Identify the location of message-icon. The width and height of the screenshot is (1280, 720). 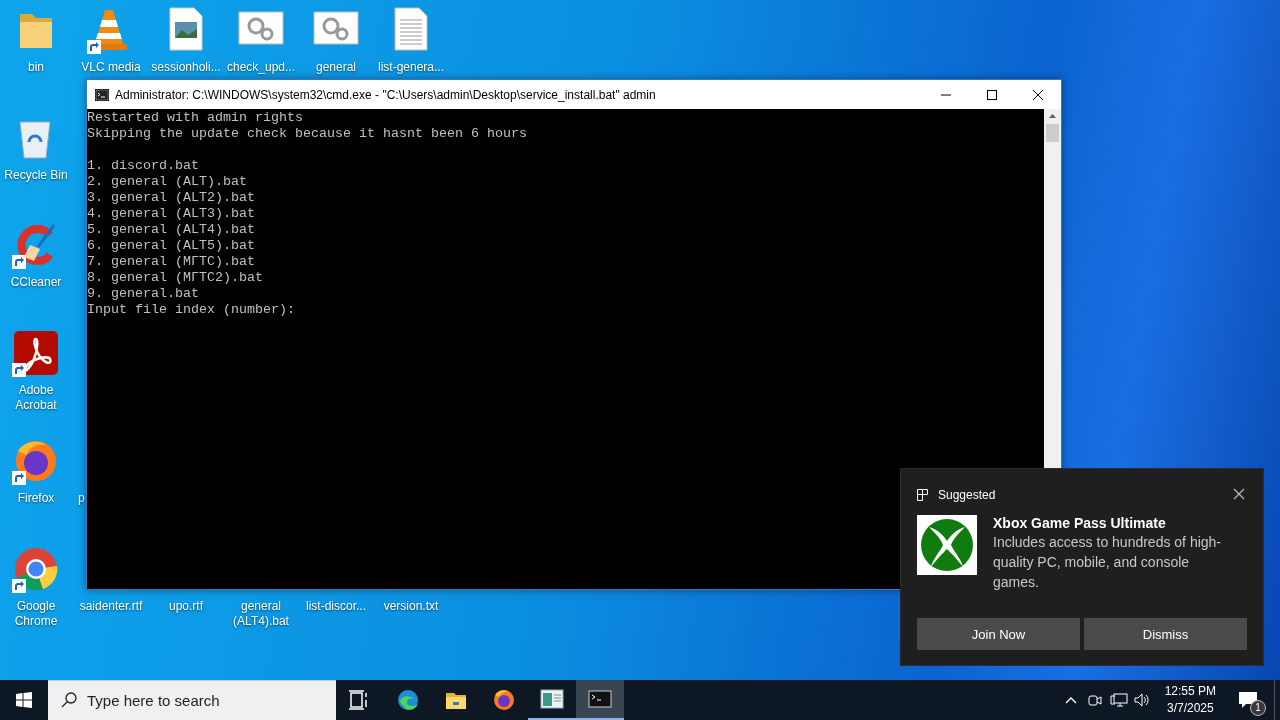
(1248, 700).